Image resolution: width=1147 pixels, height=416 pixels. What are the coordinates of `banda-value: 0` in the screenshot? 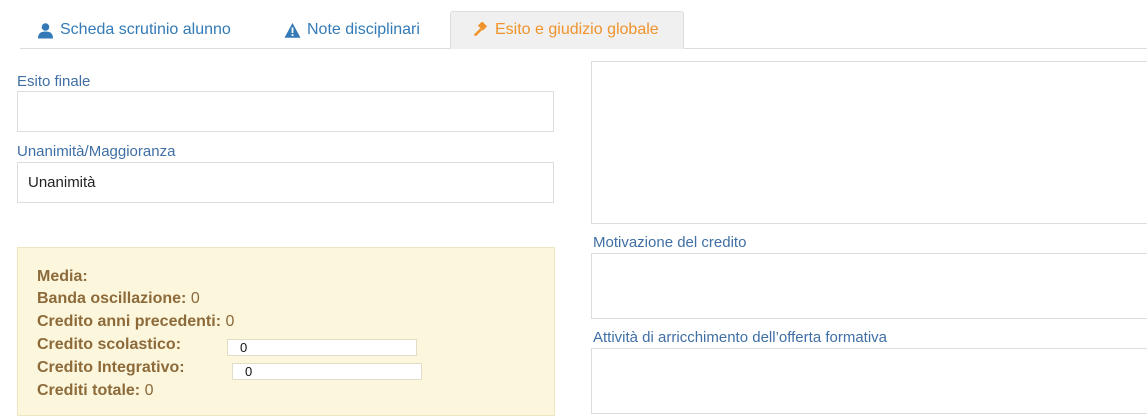 It's located at (195, 298).